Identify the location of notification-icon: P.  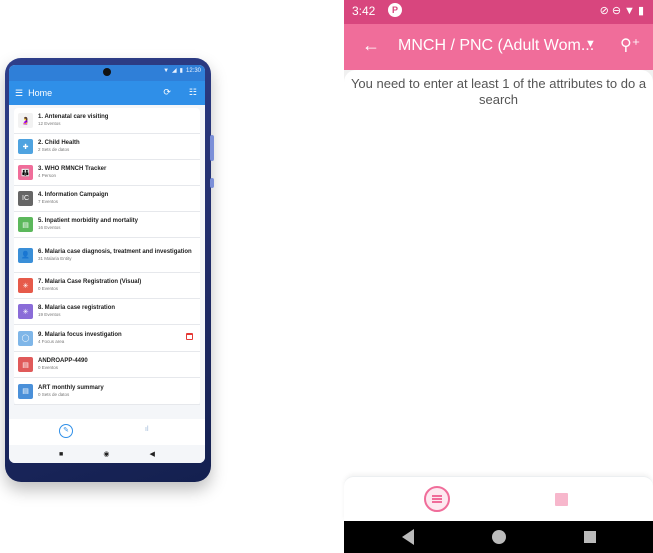
(395, 10).